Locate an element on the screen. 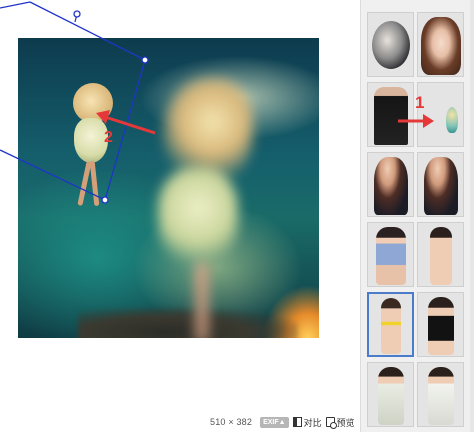  preview-button: 预览 is located at coordinates (340, 422).